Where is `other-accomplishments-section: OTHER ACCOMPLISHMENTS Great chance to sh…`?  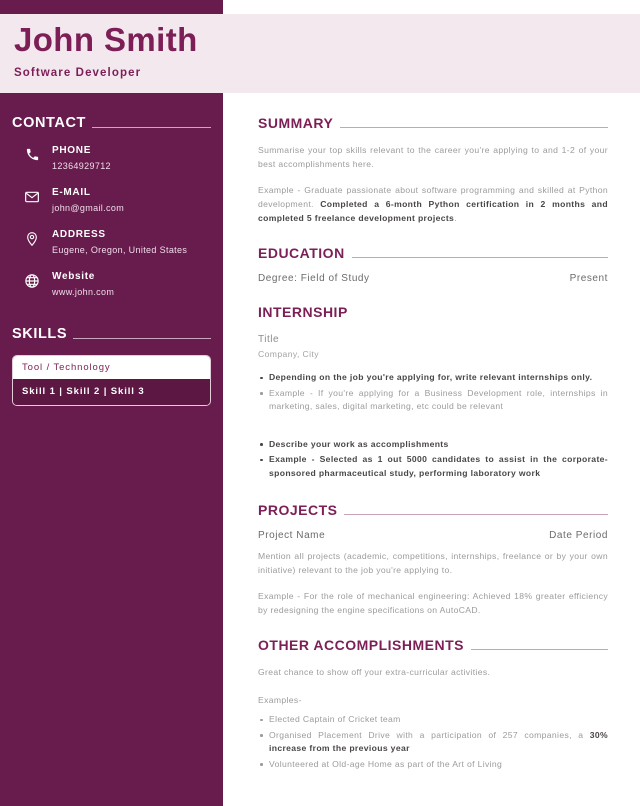 other-accomplishments-section: OTHER ACCOMPLISHMENTS Great chance to sh… is located at coordinates (433, 704).